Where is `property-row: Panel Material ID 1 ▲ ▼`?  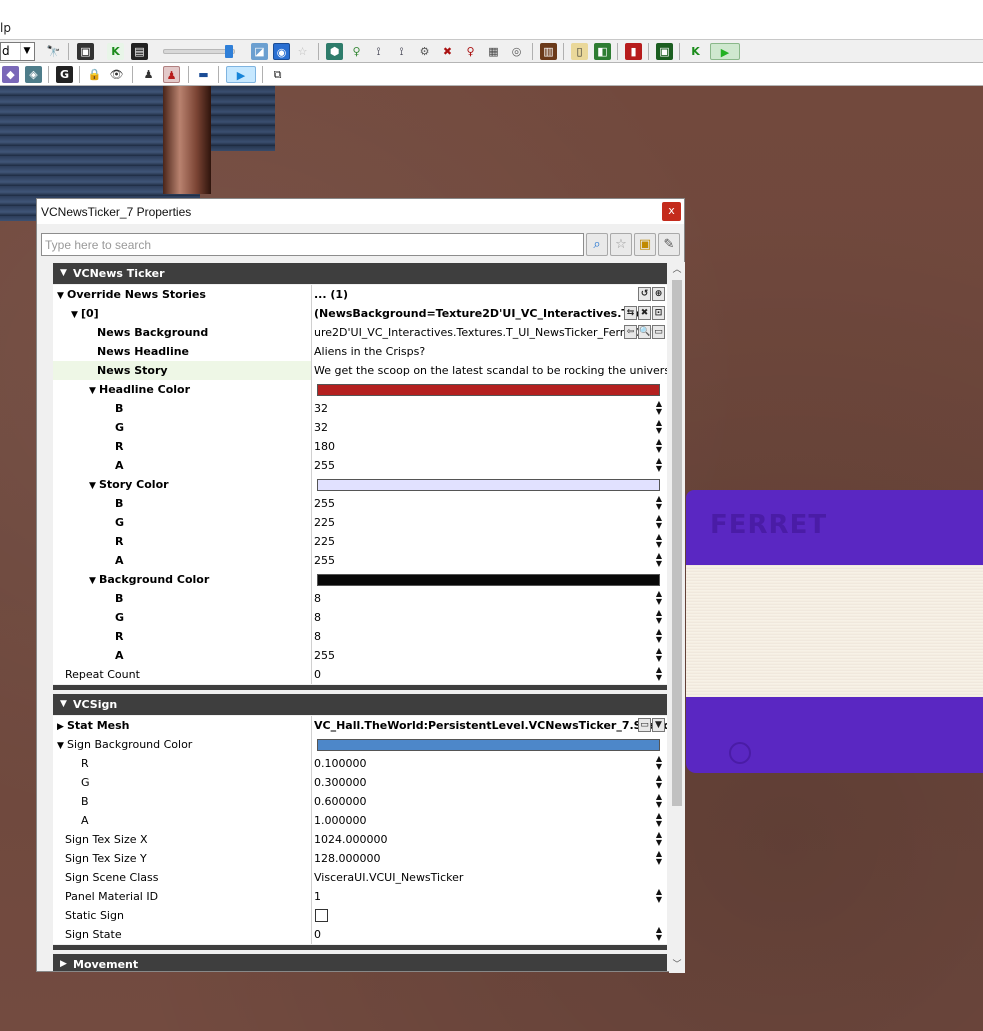
property-row: Panel Material ID 1 ▲ ▼ is located at coordinates (360, 896).